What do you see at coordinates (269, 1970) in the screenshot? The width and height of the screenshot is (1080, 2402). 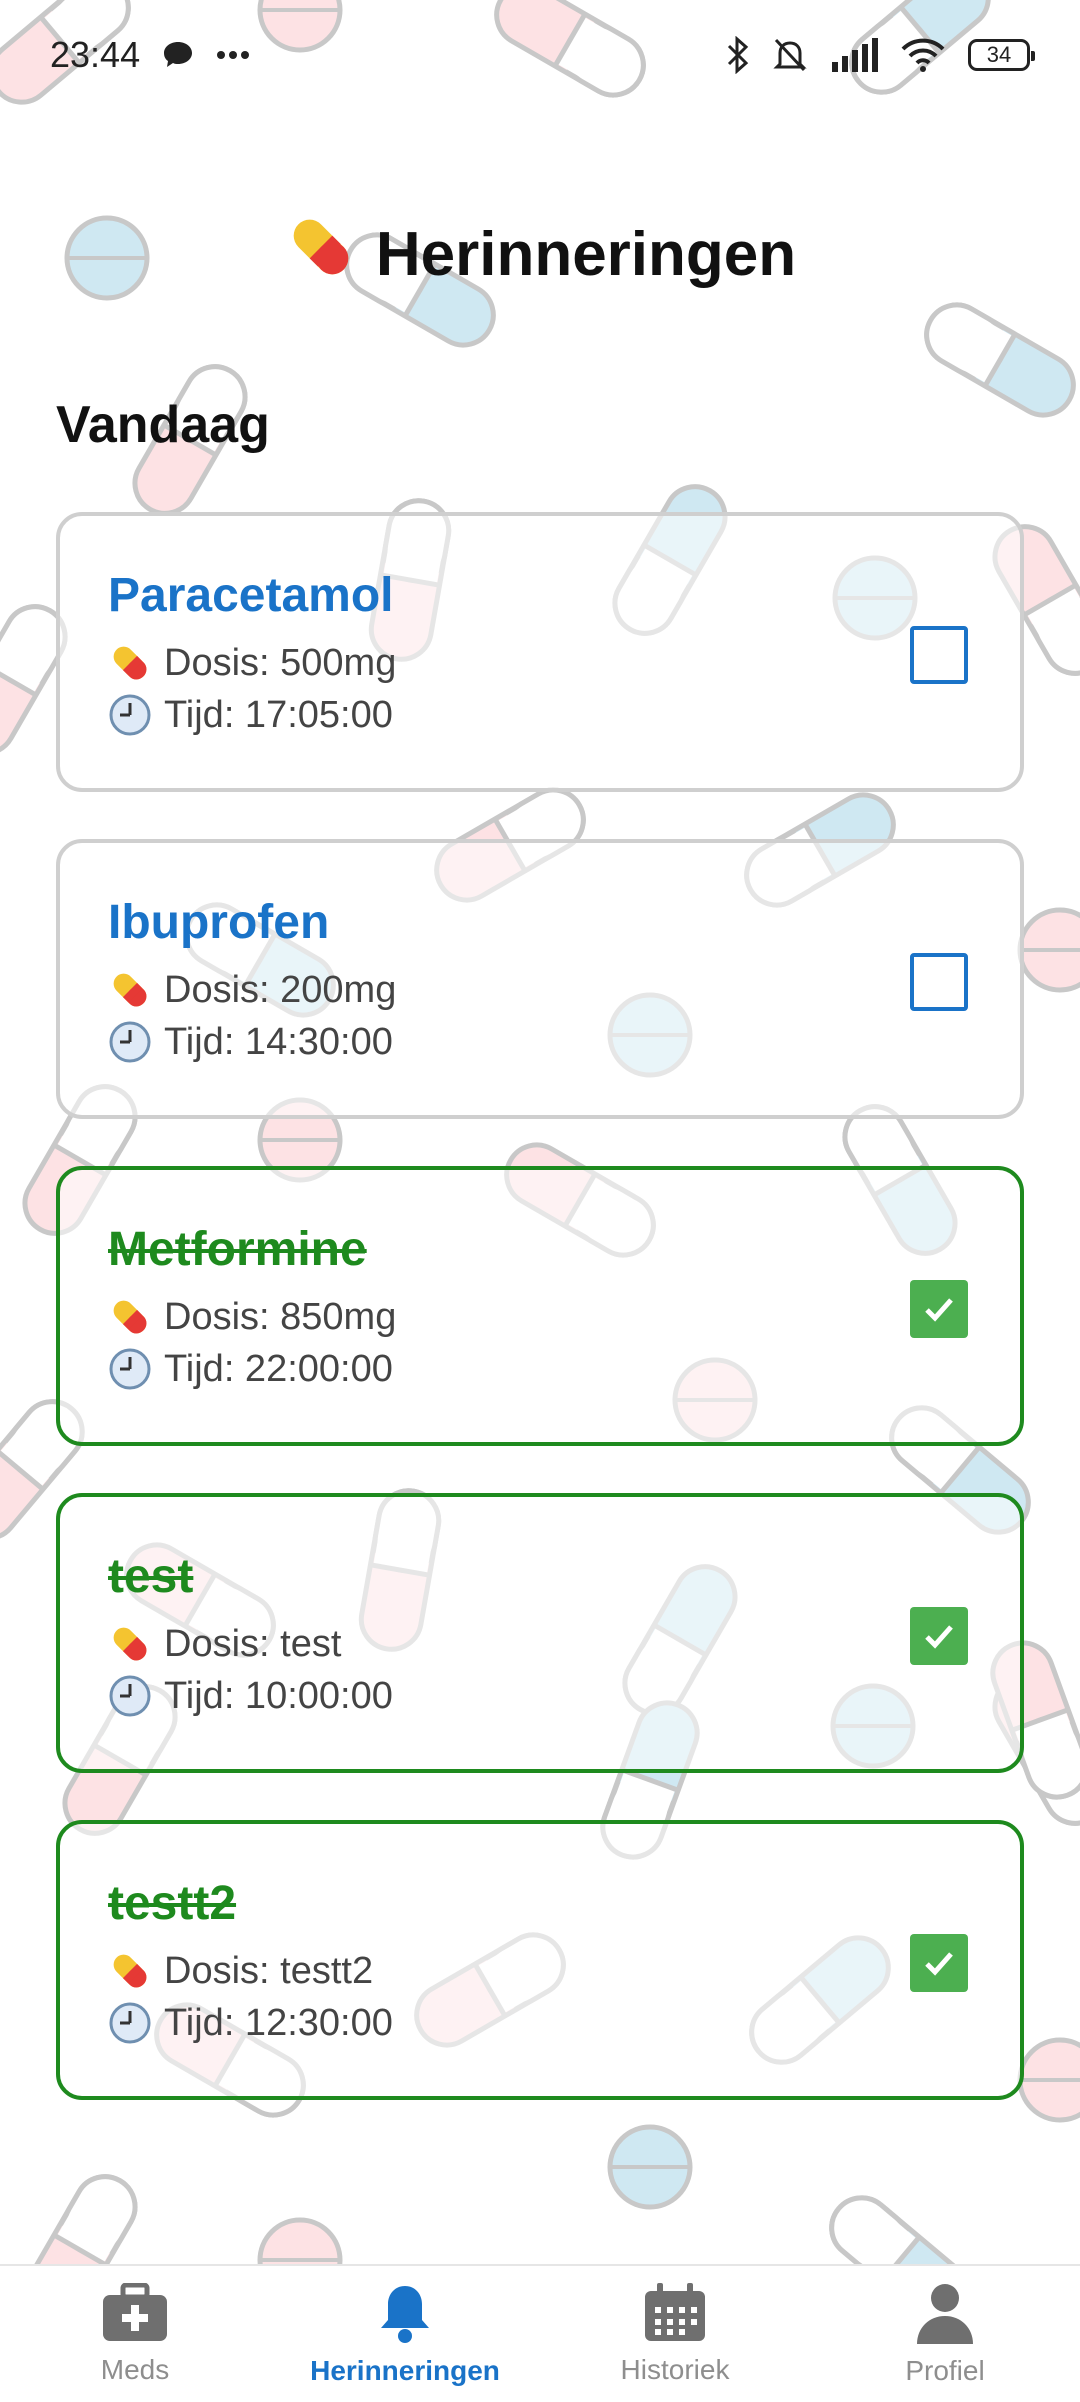 I see `dose-text: Dosis: testt2` at bounding box center [269, 1970].